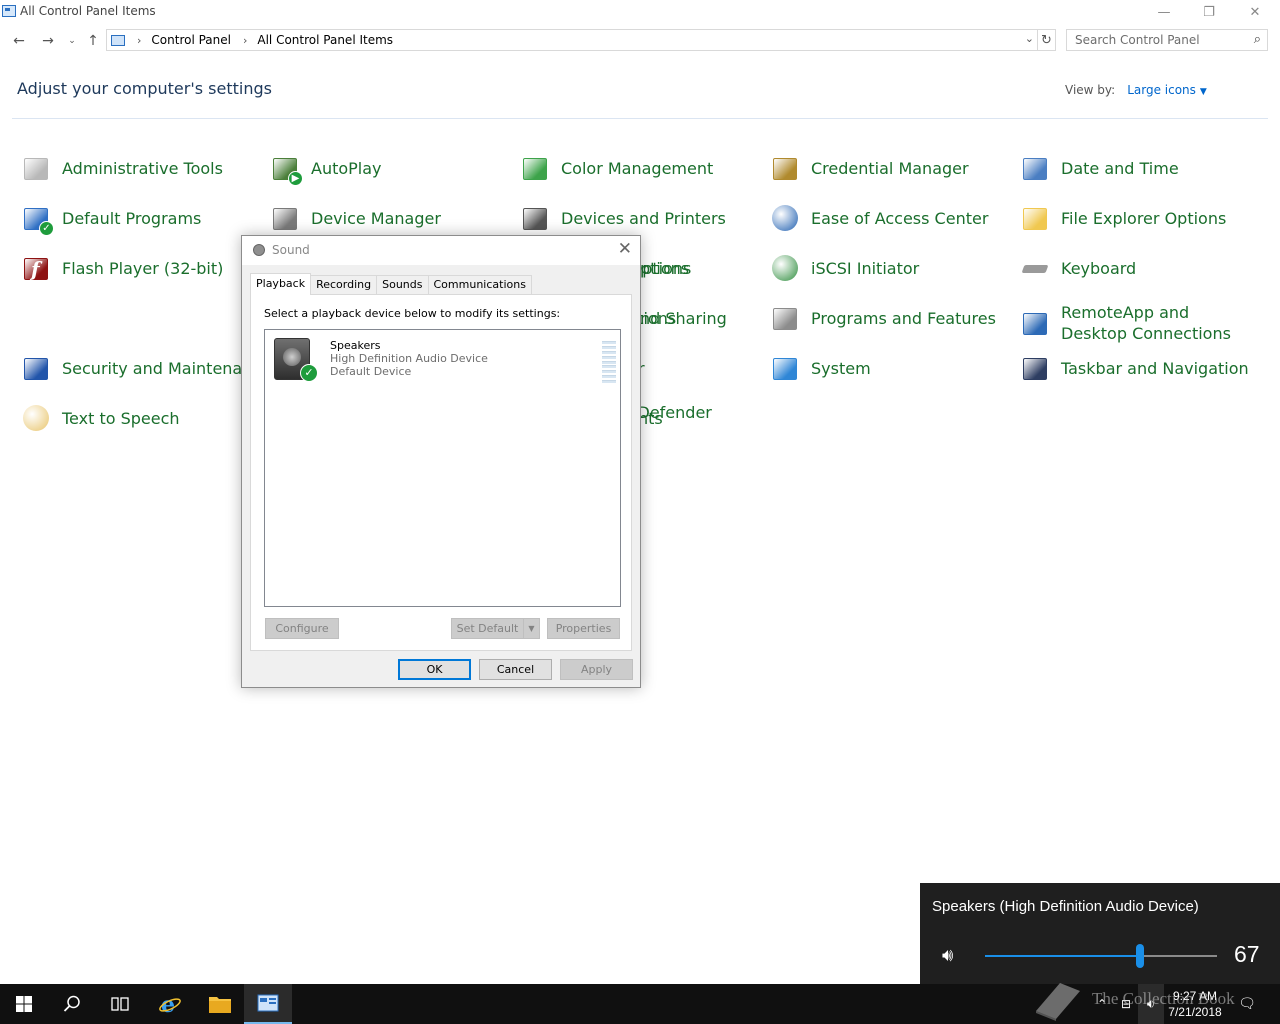  I want to click on control-panel-item: Credential Manager, so click(869, 168).